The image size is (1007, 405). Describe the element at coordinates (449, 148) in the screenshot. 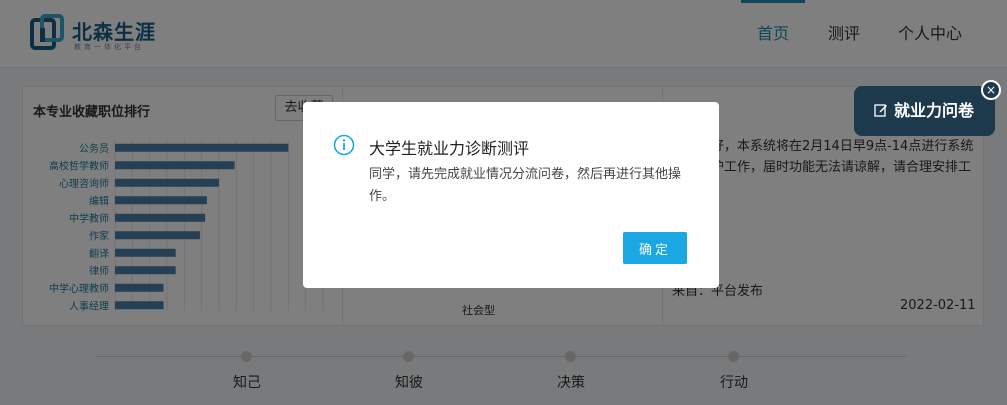

I see `modal-title: 大学生就业力诊断测评` at that location.